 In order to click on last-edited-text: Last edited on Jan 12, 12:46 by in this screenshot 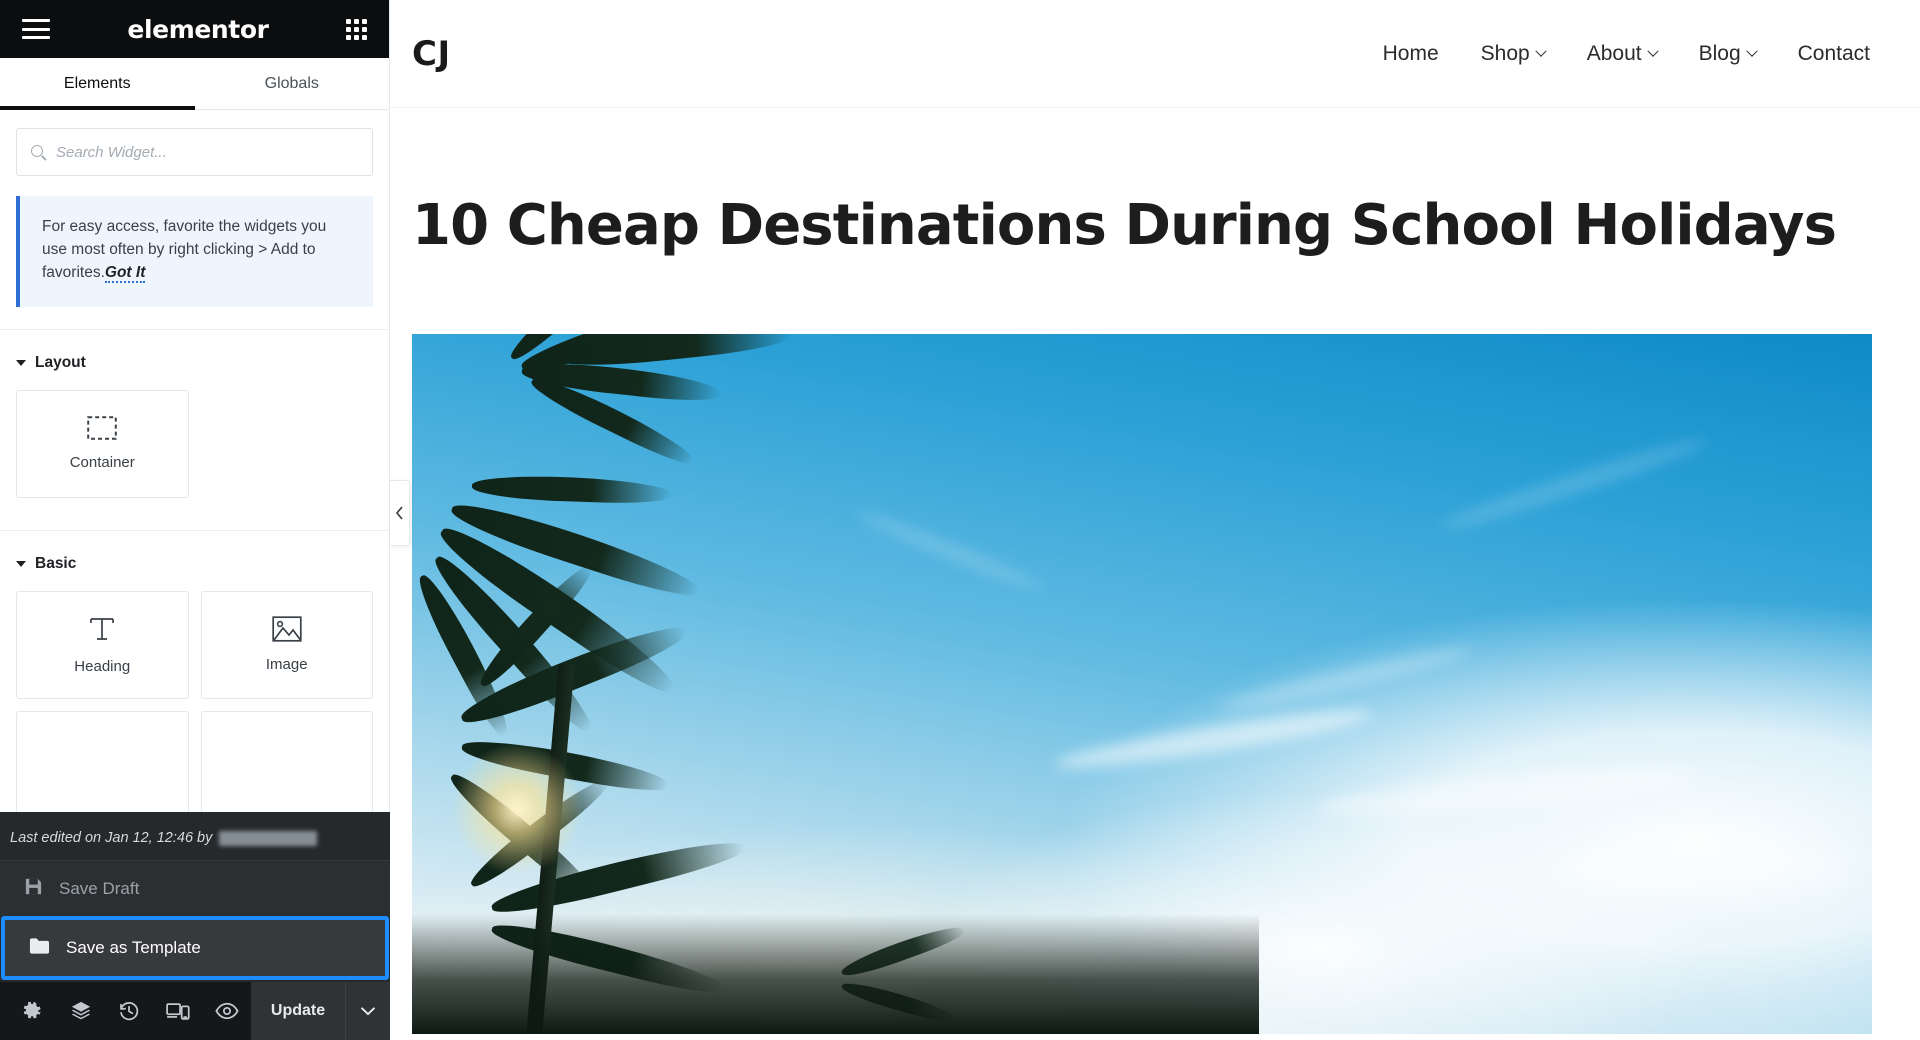, I will do `click(111, 838)`.